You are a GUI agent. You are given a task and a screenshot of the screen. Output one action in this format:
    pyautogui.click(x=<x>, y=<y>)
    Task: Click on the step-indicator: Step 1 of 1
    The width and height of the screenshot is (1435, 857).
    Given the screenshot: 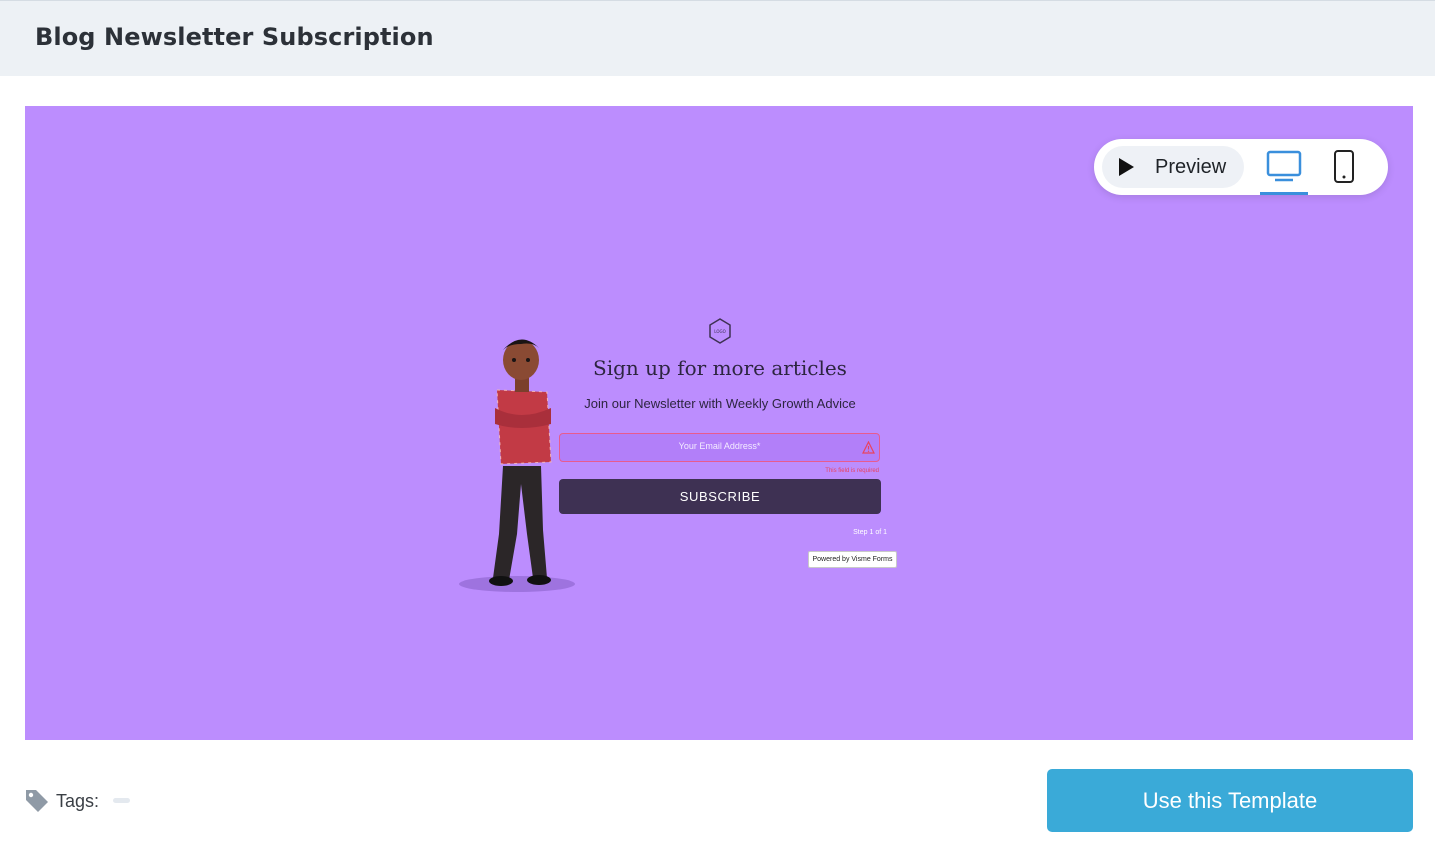 What is the action you would take?
    pyautogui.click(x=870, y=532)
    